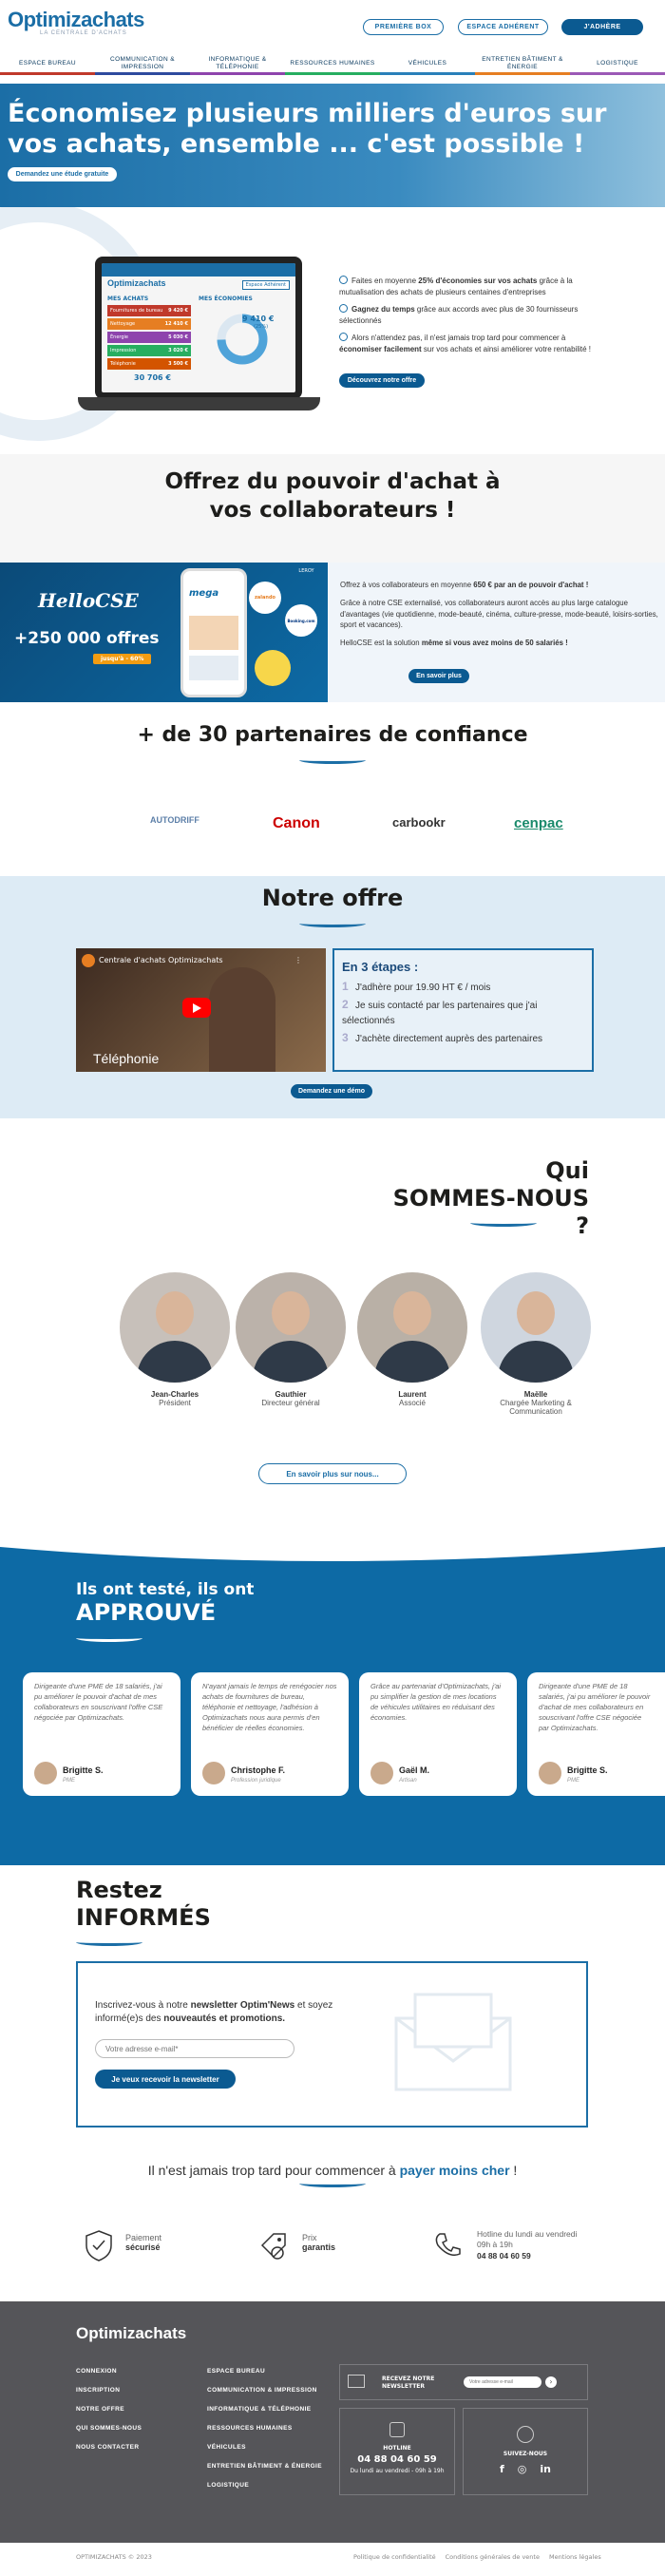 The image size is (665, 2576). Describe the element at coordinates (213, 632) in the screenshot. I see `phone-mockup: mega` at that location.